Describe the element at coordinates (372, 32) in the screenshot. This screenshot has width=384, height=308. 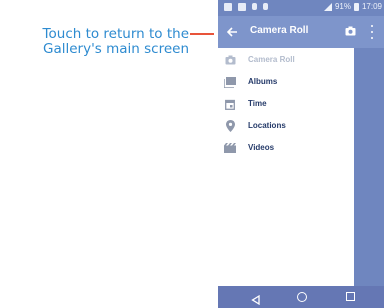
I see `more-vert-icon` at that location.